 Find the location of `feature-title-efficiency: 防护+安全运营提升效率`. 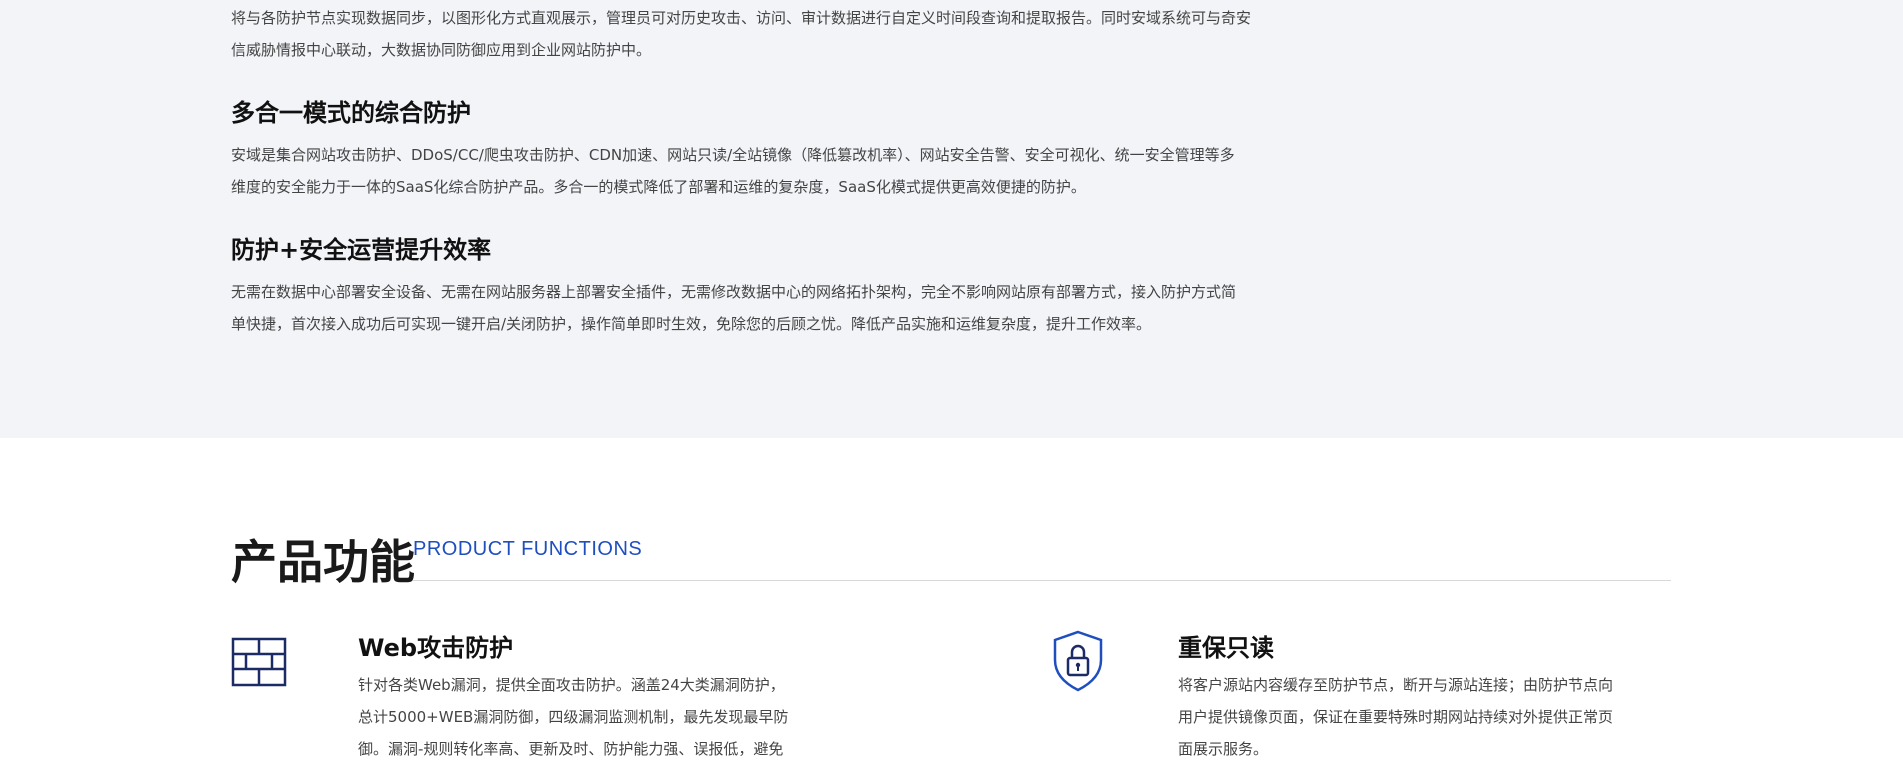

feature-title-efficiency: 防护+安全运营提升效率 is located at coordinates (361, 250).